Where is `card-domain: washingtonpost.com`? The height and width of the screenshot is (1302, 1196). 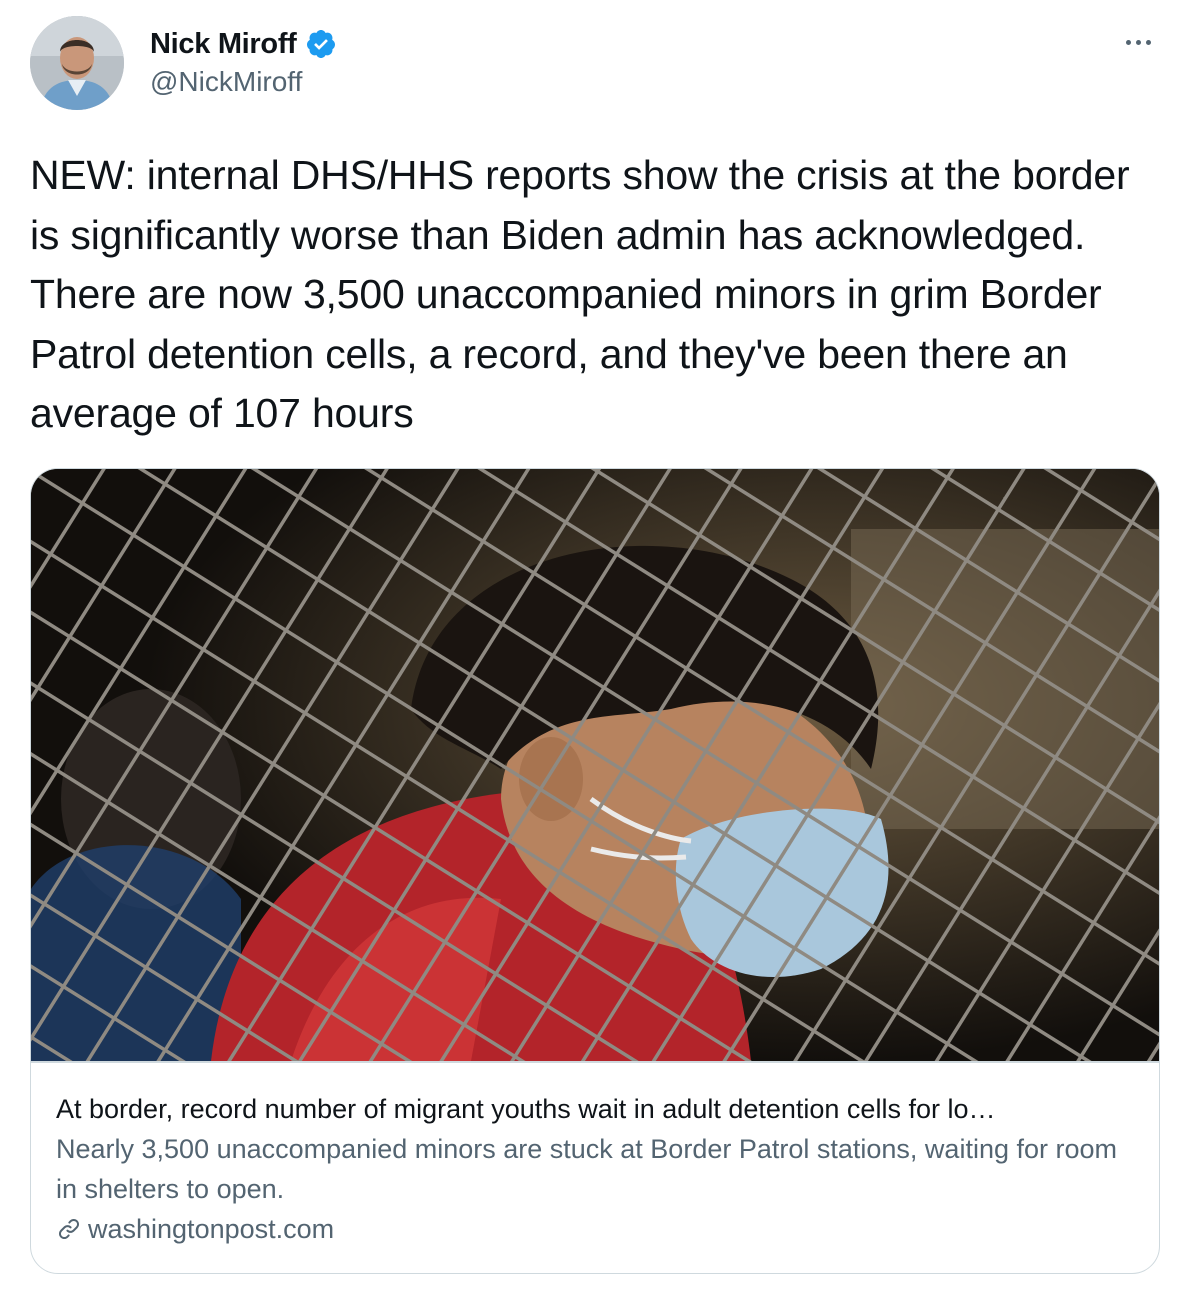 card-domain: washingtonpost.com is located at coordinates (211, 1229).